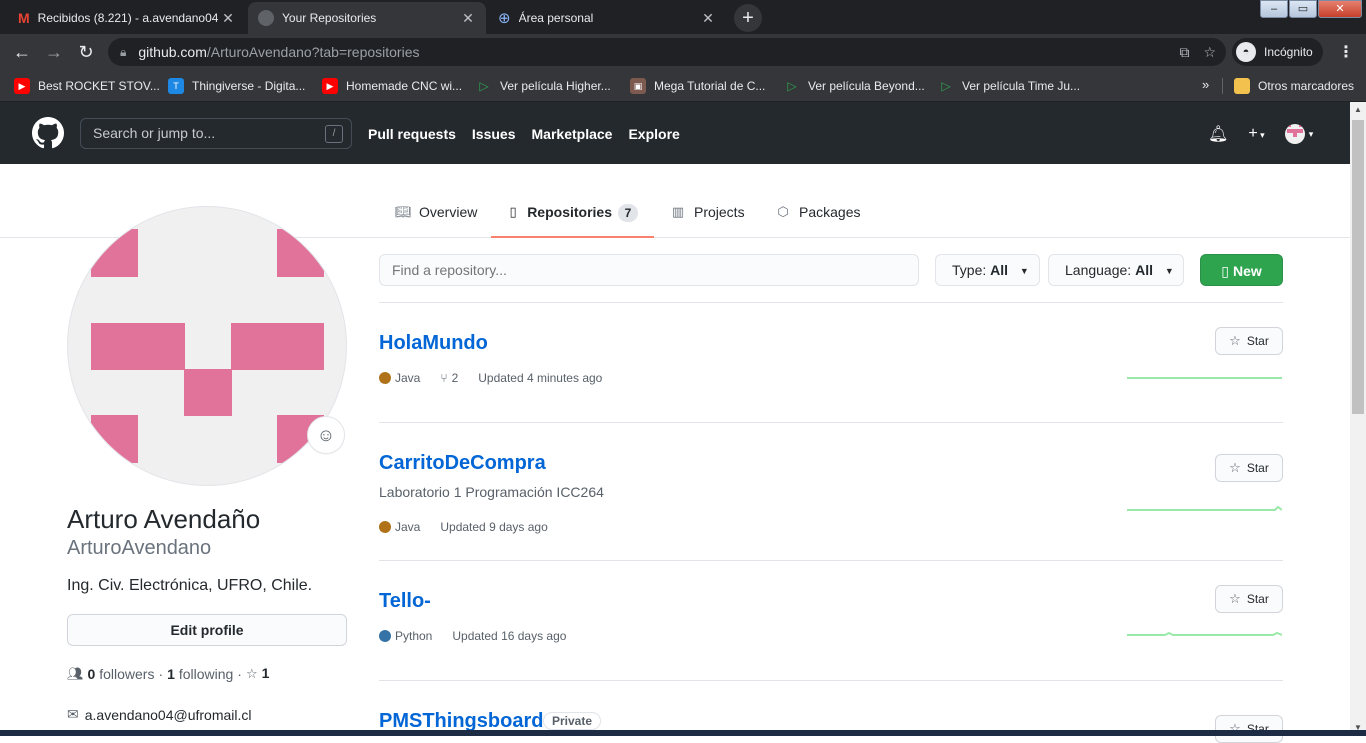 Image resolution: width=1366 pixels, height=743 pixels. I want to click on following-count: 1, so click(171, 673).